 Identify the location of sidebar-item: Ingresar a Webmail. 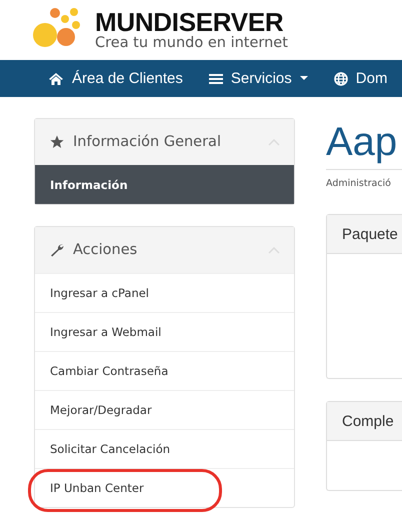
(164, 331).